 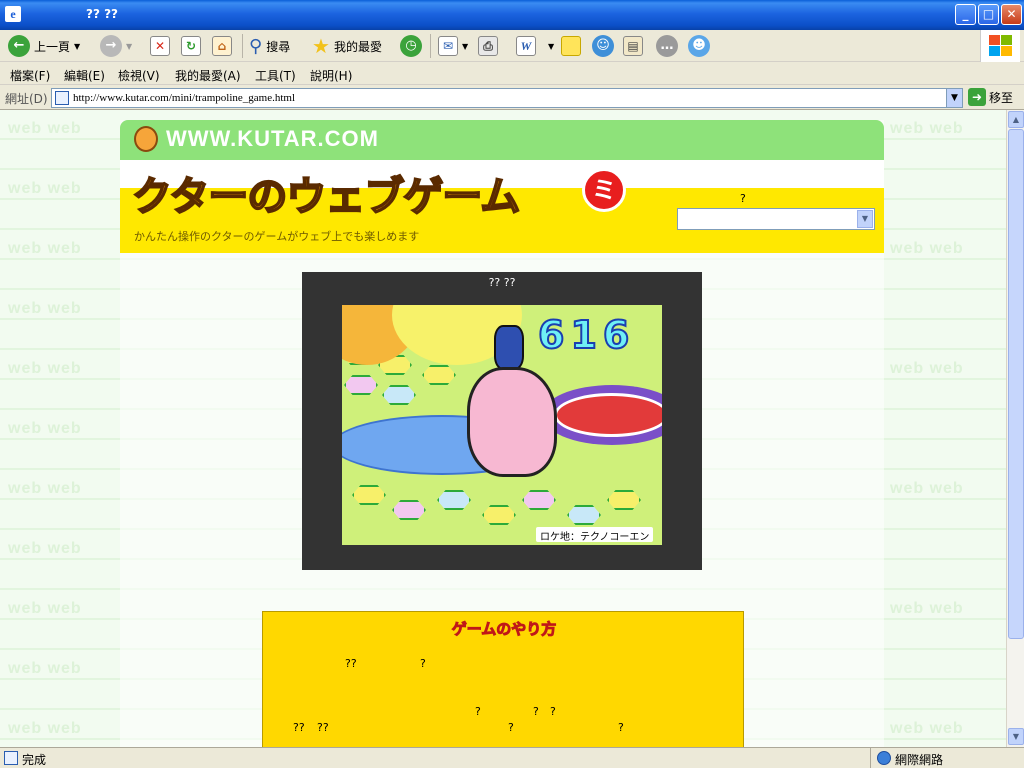 I want to click on forward-button: → ▼, so click(x=116, y=46).